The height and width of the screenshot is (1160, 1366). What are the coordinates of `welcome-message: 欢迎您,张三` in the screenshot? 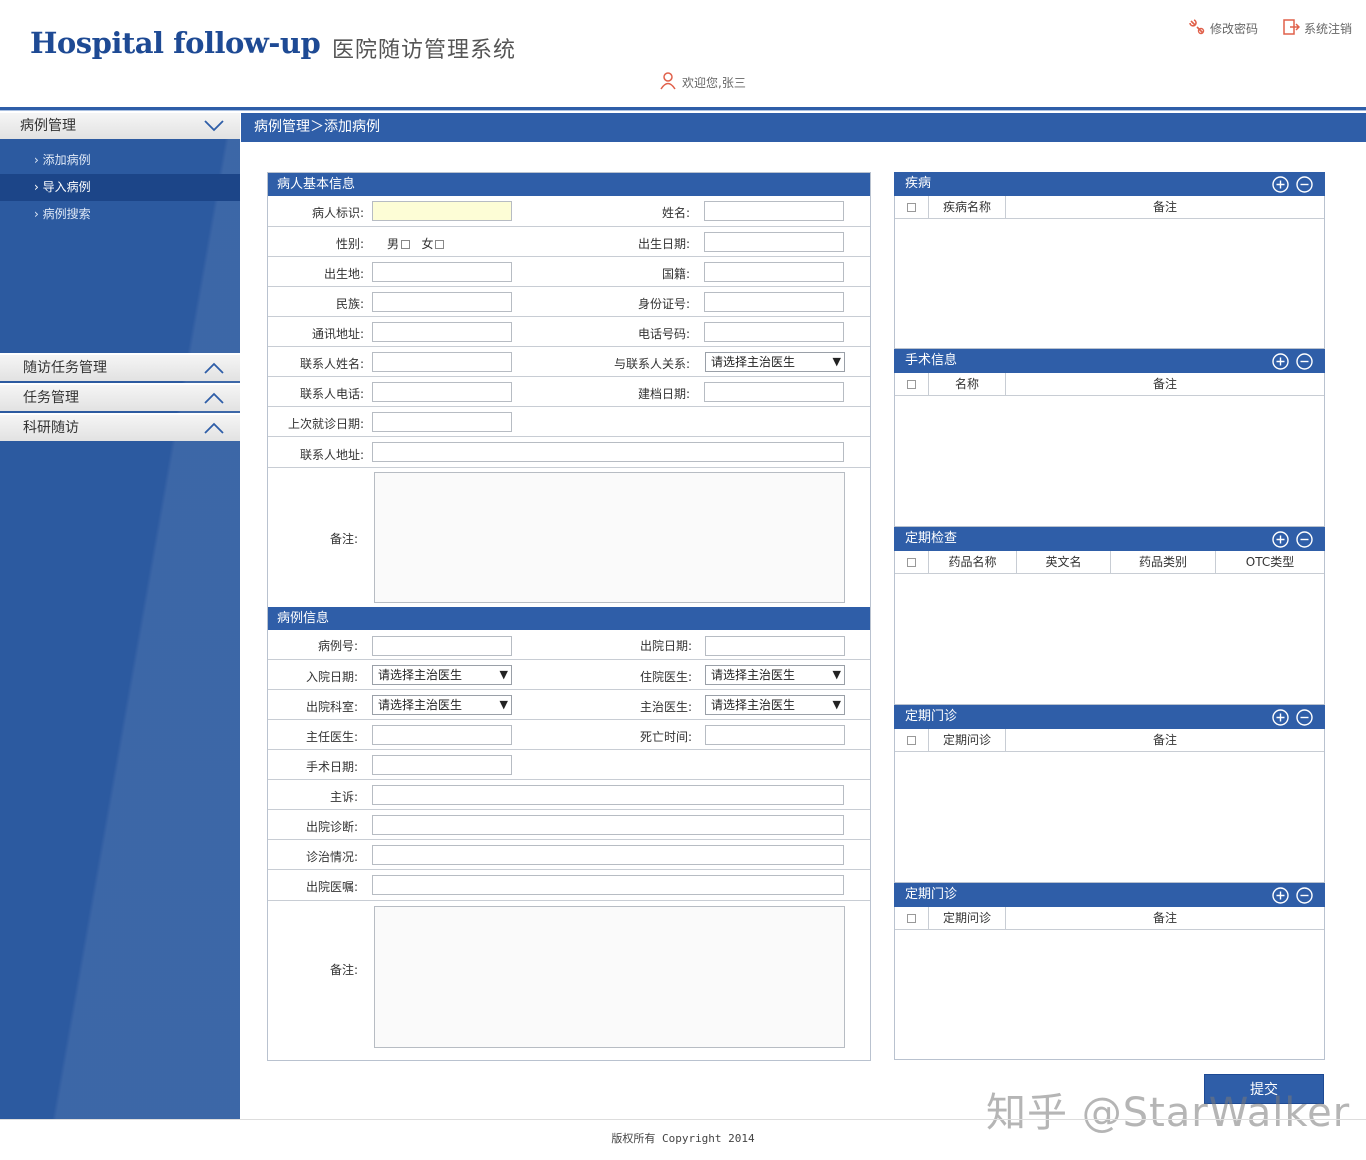 It's located at (703, 82).